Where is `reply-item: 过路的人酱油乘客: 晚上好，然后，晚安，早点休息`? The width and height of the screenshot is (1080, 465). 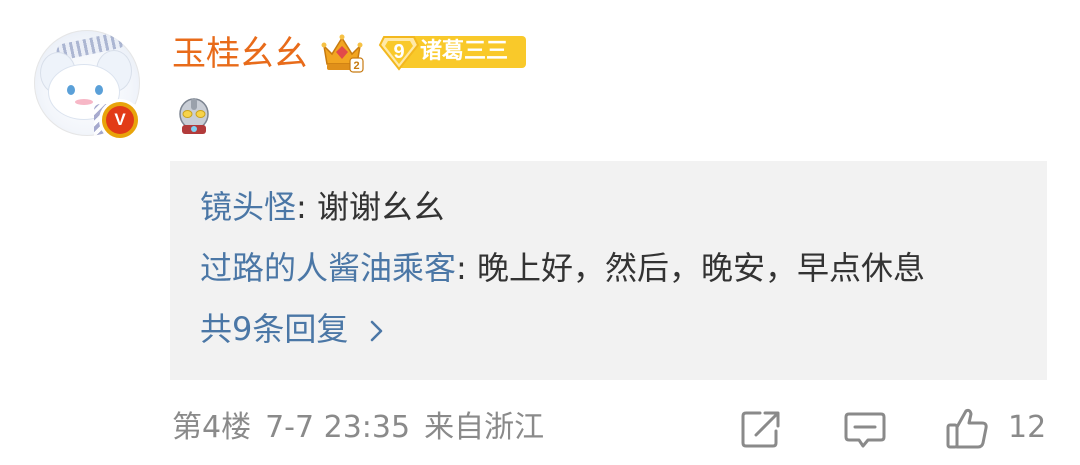
reply-item: 过路的人酱油乘客: 晚上好，然后，晚安，早点休息 is located at coordinates (562, 268).